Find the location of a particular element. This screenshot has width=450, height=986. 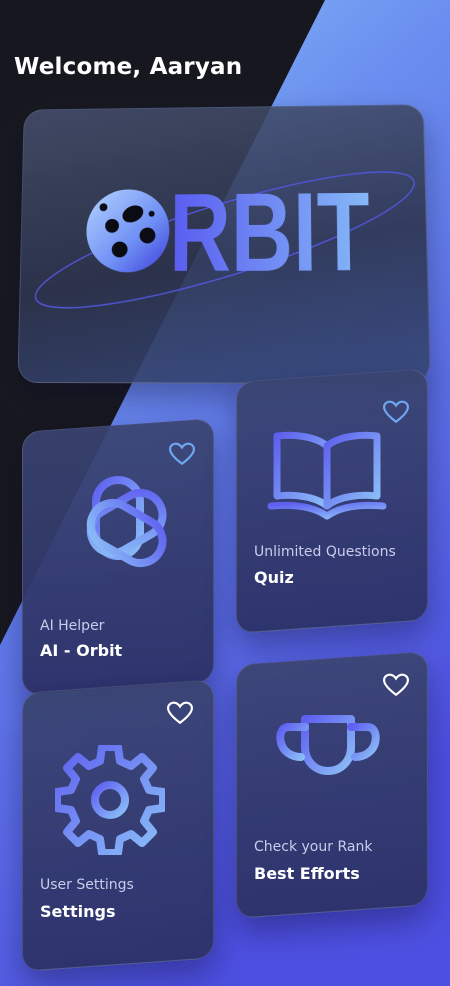

card-ai-helper: AI Helper AI - Orbit is located at coordinates (118, 557).